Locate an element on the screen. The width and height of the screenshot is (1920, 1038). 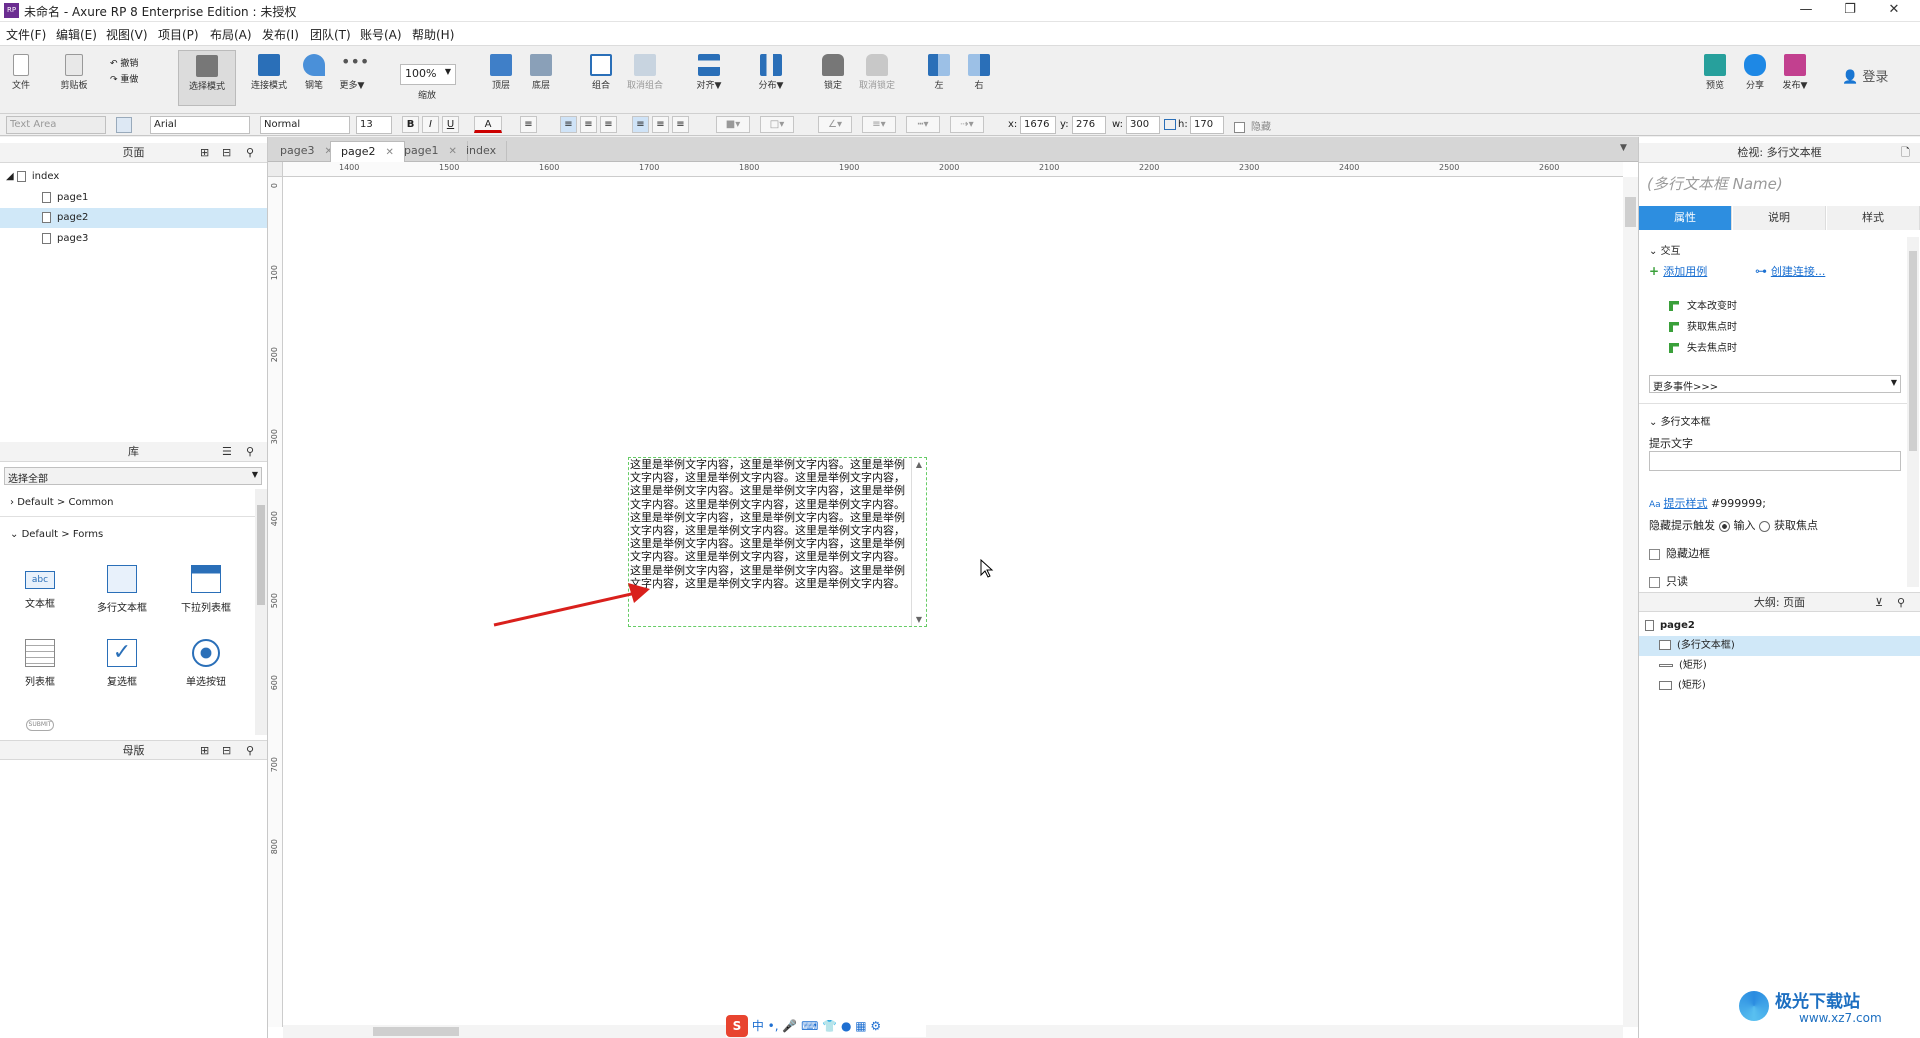
widget-name-input: (多行文本框 Name) is located at coordinates (1715, 183).